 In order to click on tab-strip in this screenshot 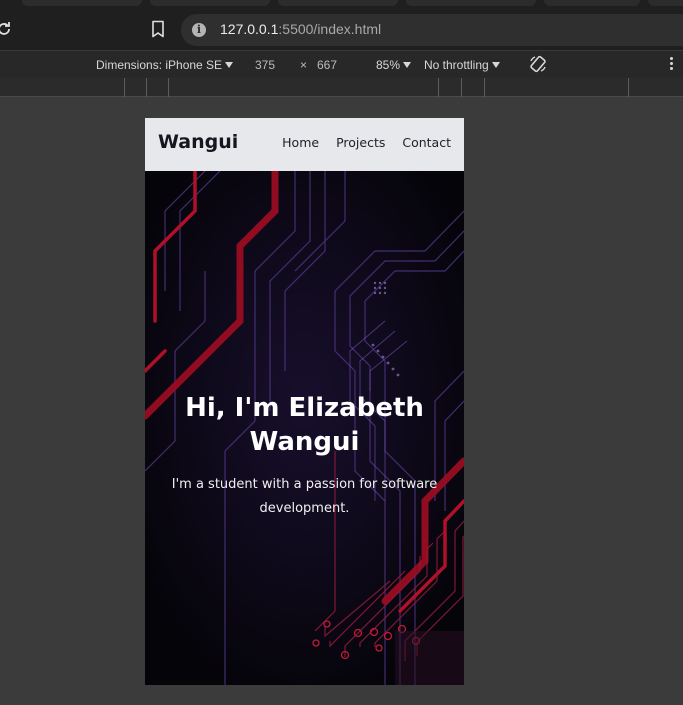, I will do `click(341, 4)`.